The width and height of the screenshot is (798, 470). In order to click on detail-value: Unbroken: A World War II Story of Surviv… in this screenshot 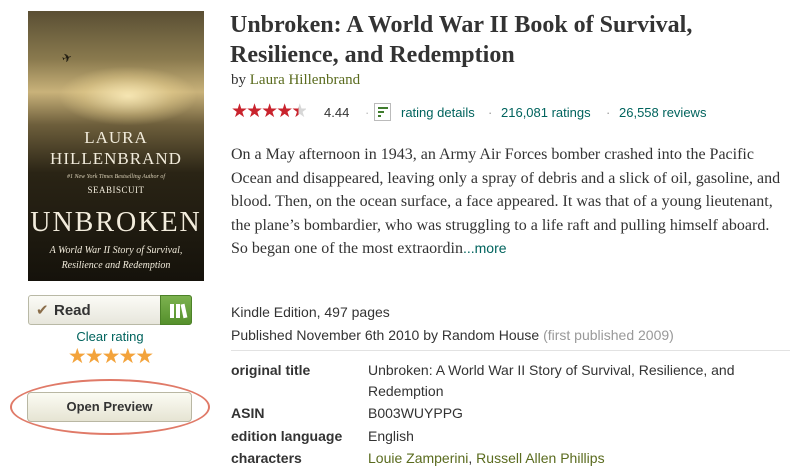, I will do `click(551, 380)`.